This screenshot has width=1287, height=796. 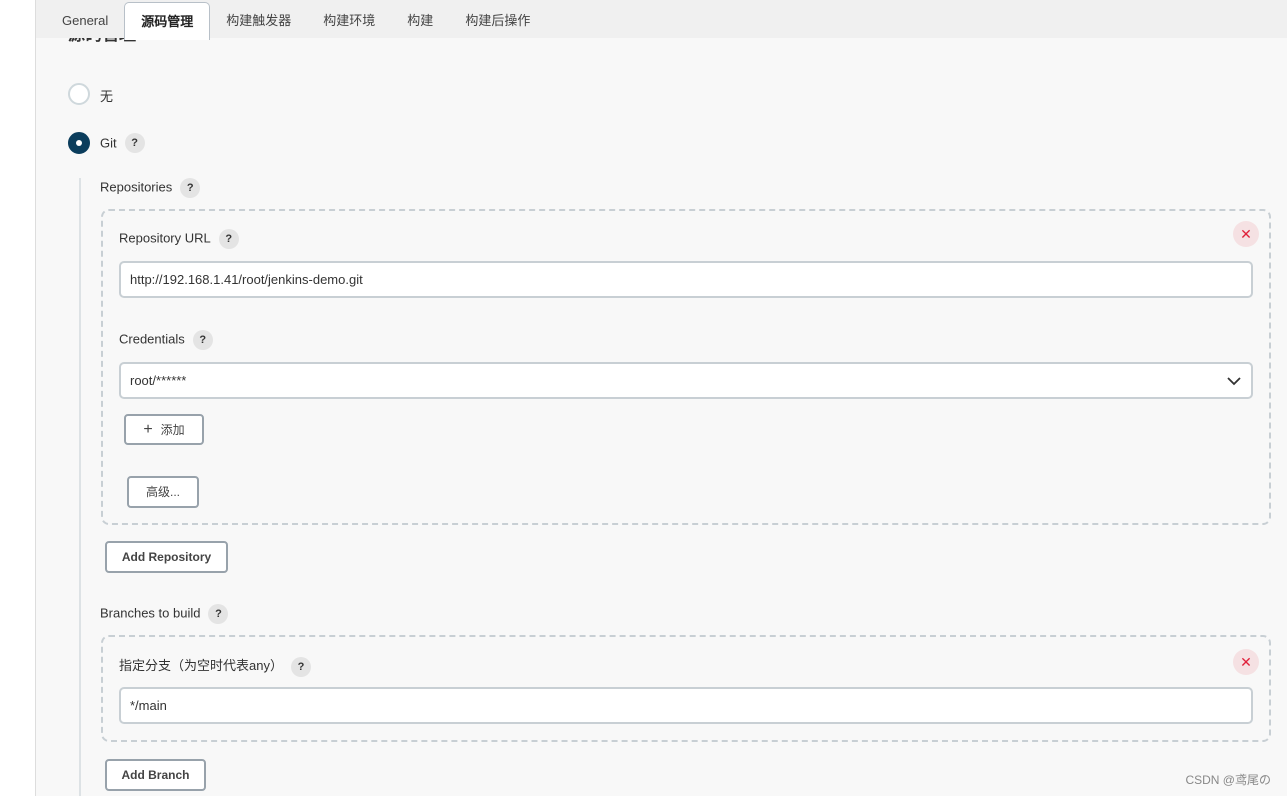 I want to click on plus-icon: +, so click(x=148, y=429).